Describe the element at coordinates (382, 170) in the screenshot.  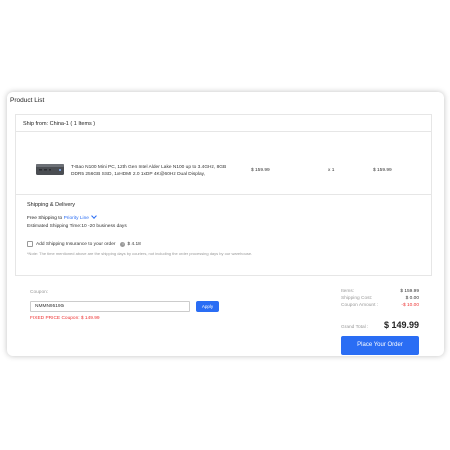
I see `product-subtotal: $ 159.99` at that location.